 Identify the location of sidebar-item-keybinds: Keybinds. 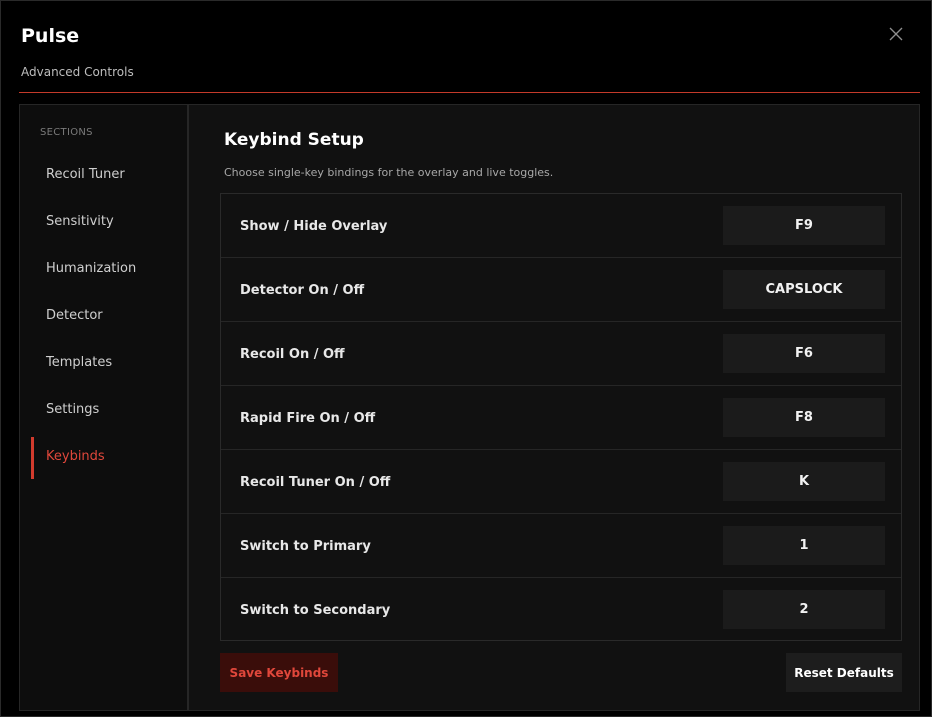
(106, 458).